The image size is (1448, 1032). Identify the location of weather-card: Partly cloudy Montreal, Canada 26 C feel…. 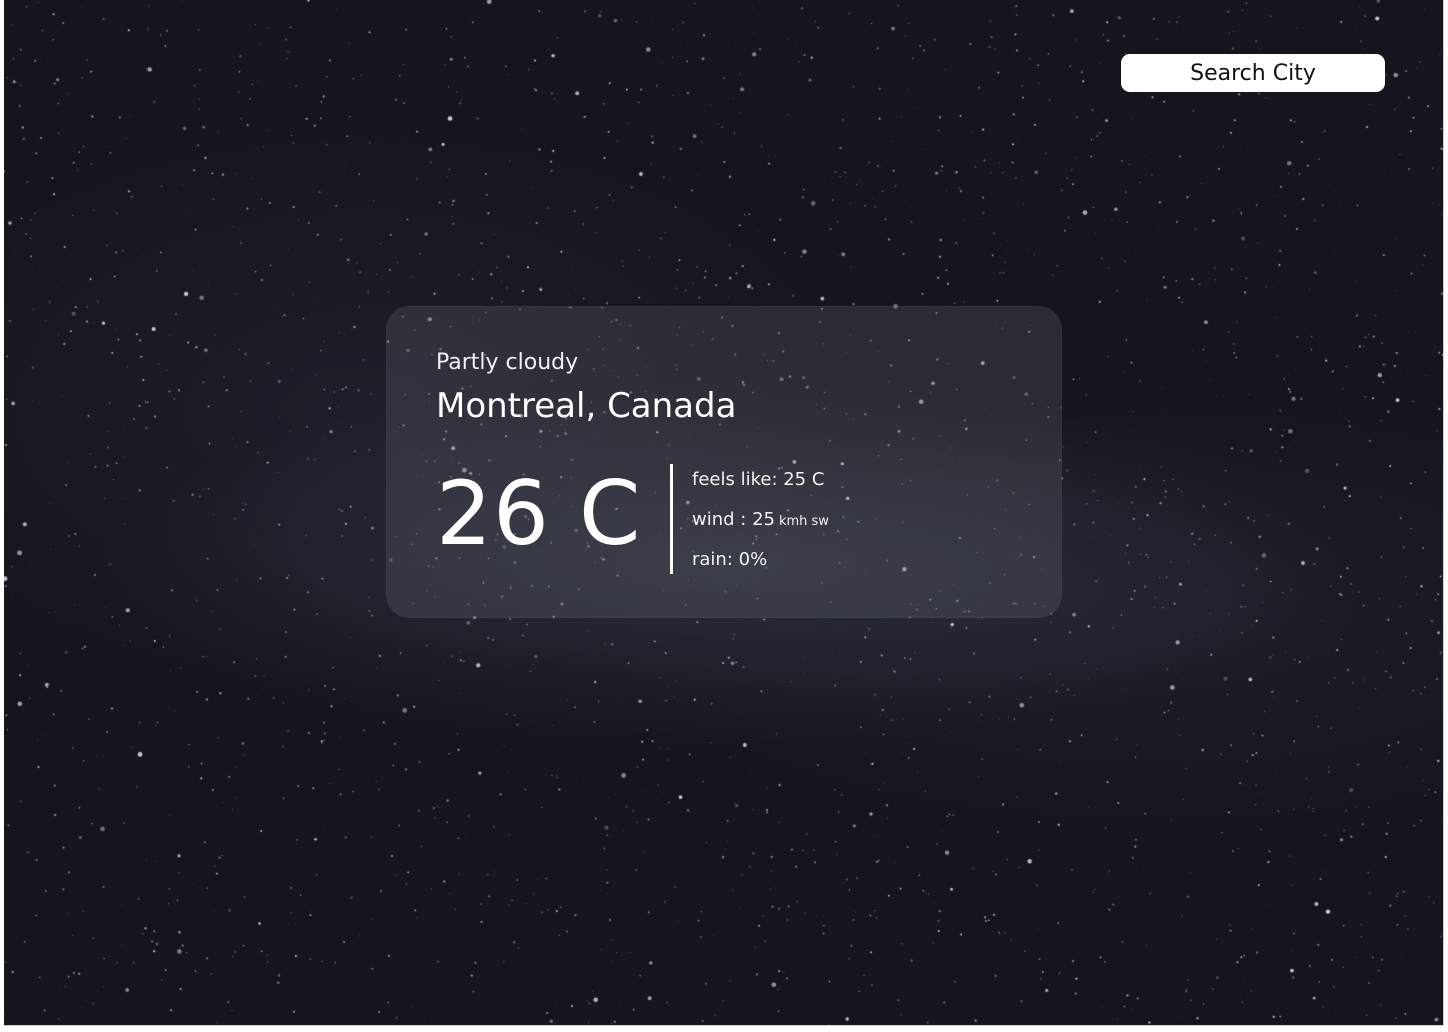
(724, 462).